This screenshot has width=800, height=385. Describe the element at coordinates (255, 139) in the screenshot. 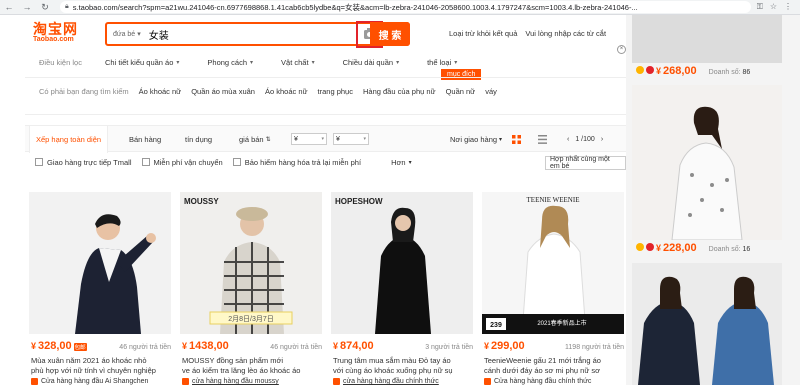

I see `tab-price: giá bán ⇅` at that location.